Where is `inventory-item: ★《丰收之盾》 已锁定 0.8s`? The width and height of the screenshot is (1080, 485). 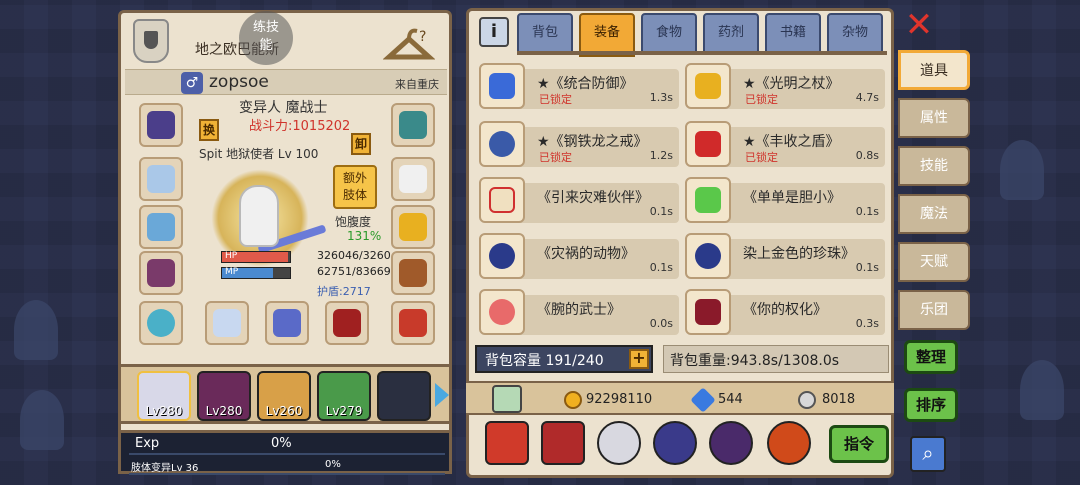 inventory-item: ★《丰收之盾》 已锁定 0.8s is located at coordinates (785, 144).